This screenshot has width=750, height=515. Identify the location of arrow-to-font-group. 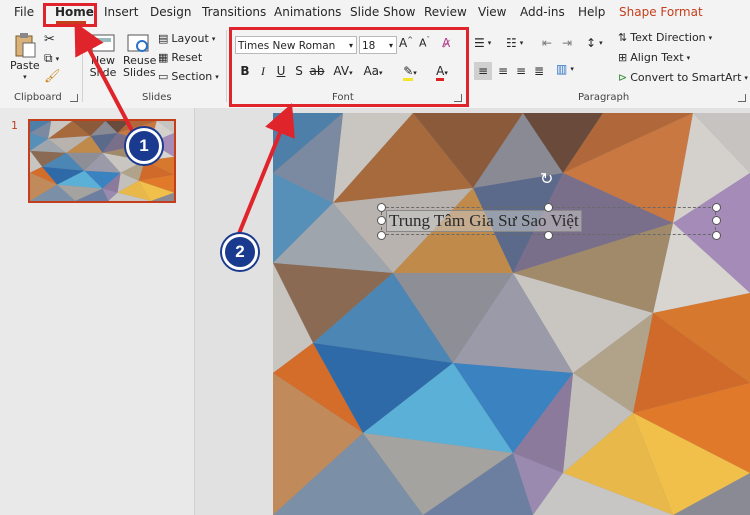
(265, 170).